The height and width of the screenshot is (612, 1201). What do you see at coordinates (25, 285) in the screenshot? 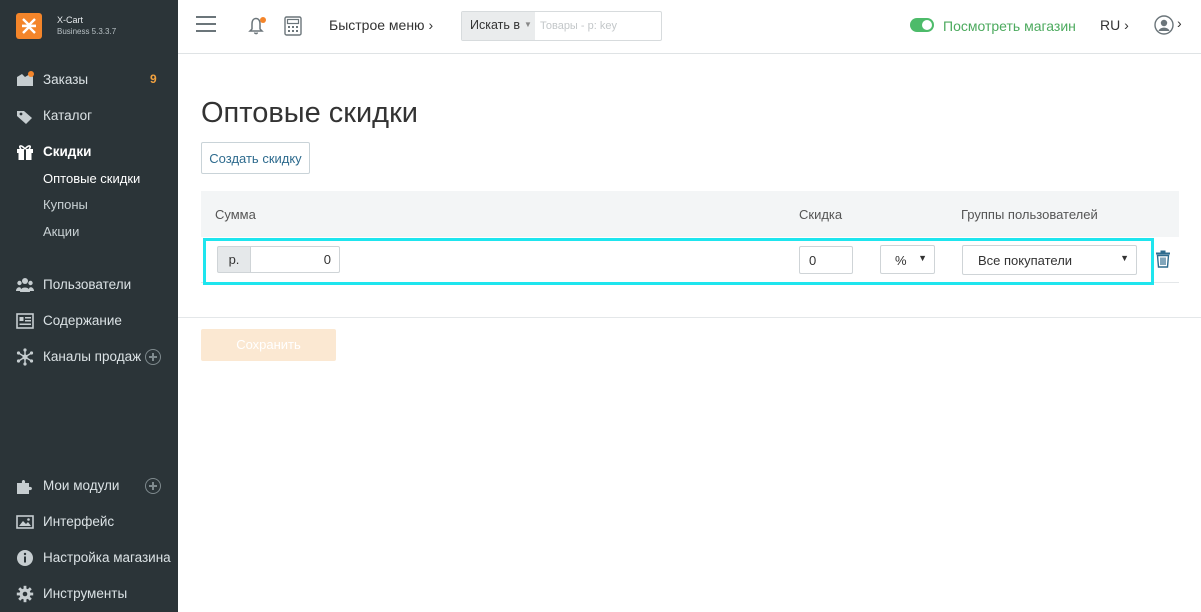
I see `users-icon` at bounding box center [25, 285].